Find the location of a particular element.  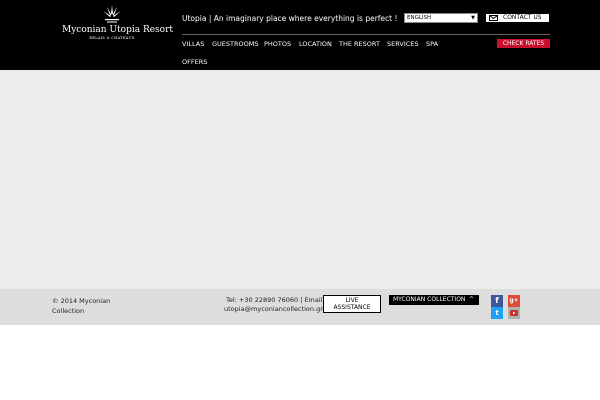

logo-subtitle: RELAIS & CHATEAUX is located at coordinates (112, 38).